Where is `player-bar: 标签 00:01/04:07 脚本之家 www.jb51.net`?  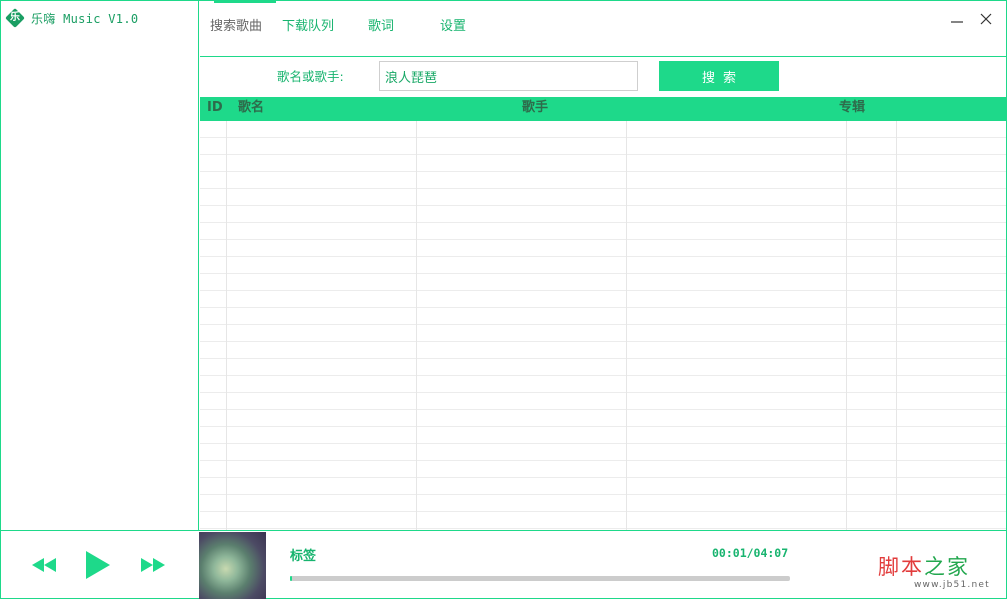 player-bar: 标签 00:01/04:07 脚本之家 www.jb51.net is located at coordinates (503, 564).